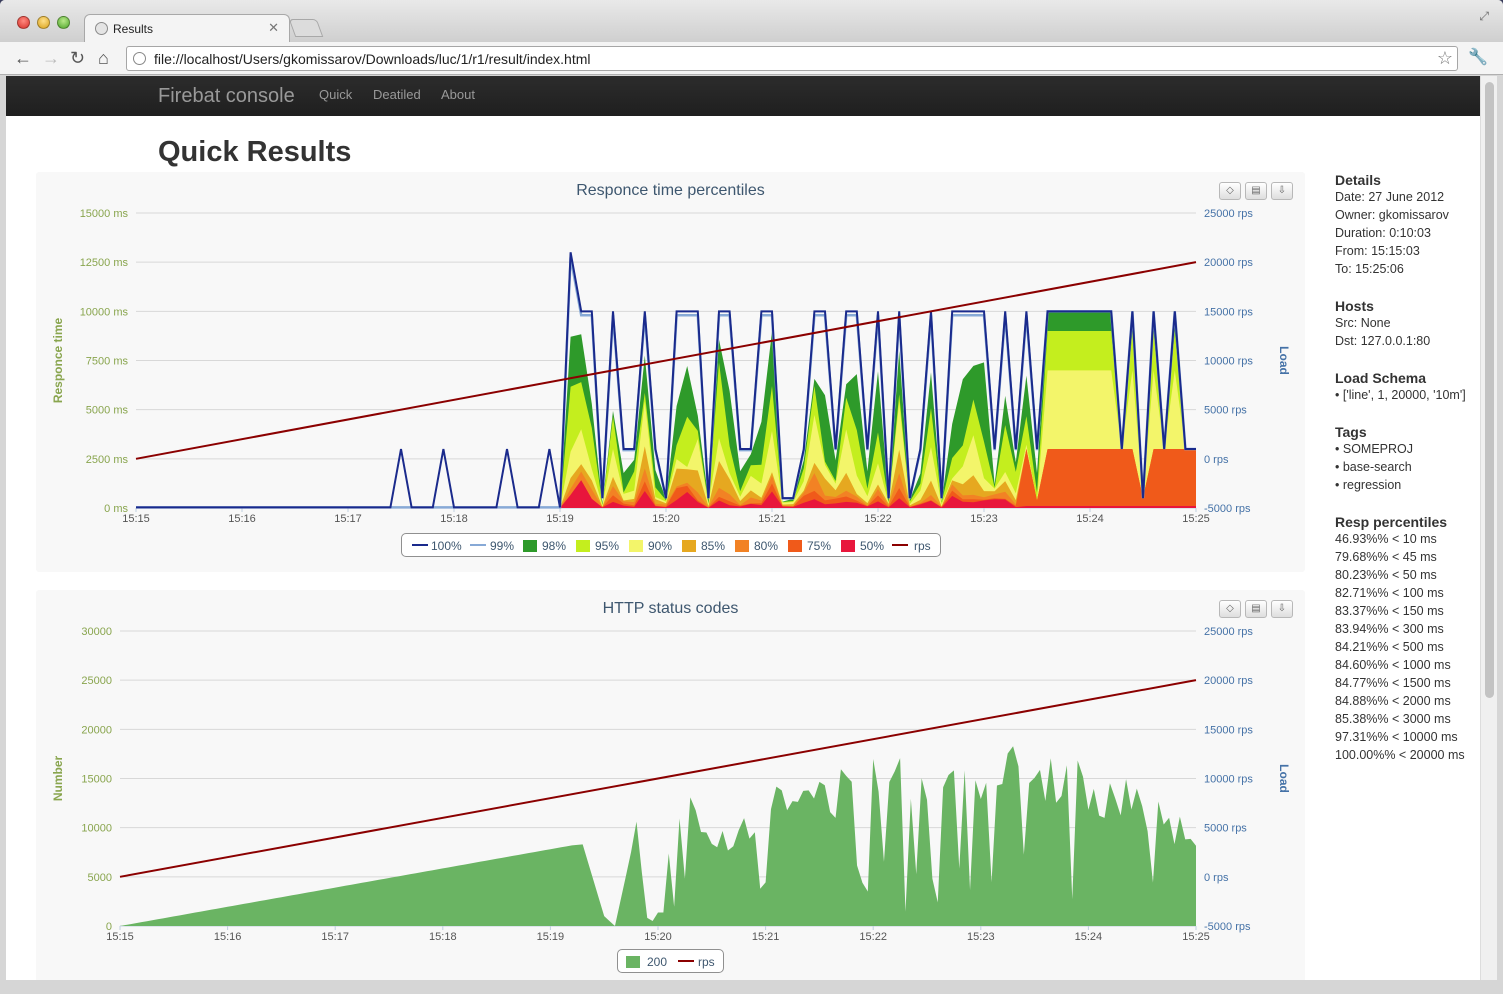 Image resolution: width=1503 pixels, height=994 pixels. Describe the element at coordinates (273, 28) in the screenshot. I see `close-tab-icon: ✕` at that location.